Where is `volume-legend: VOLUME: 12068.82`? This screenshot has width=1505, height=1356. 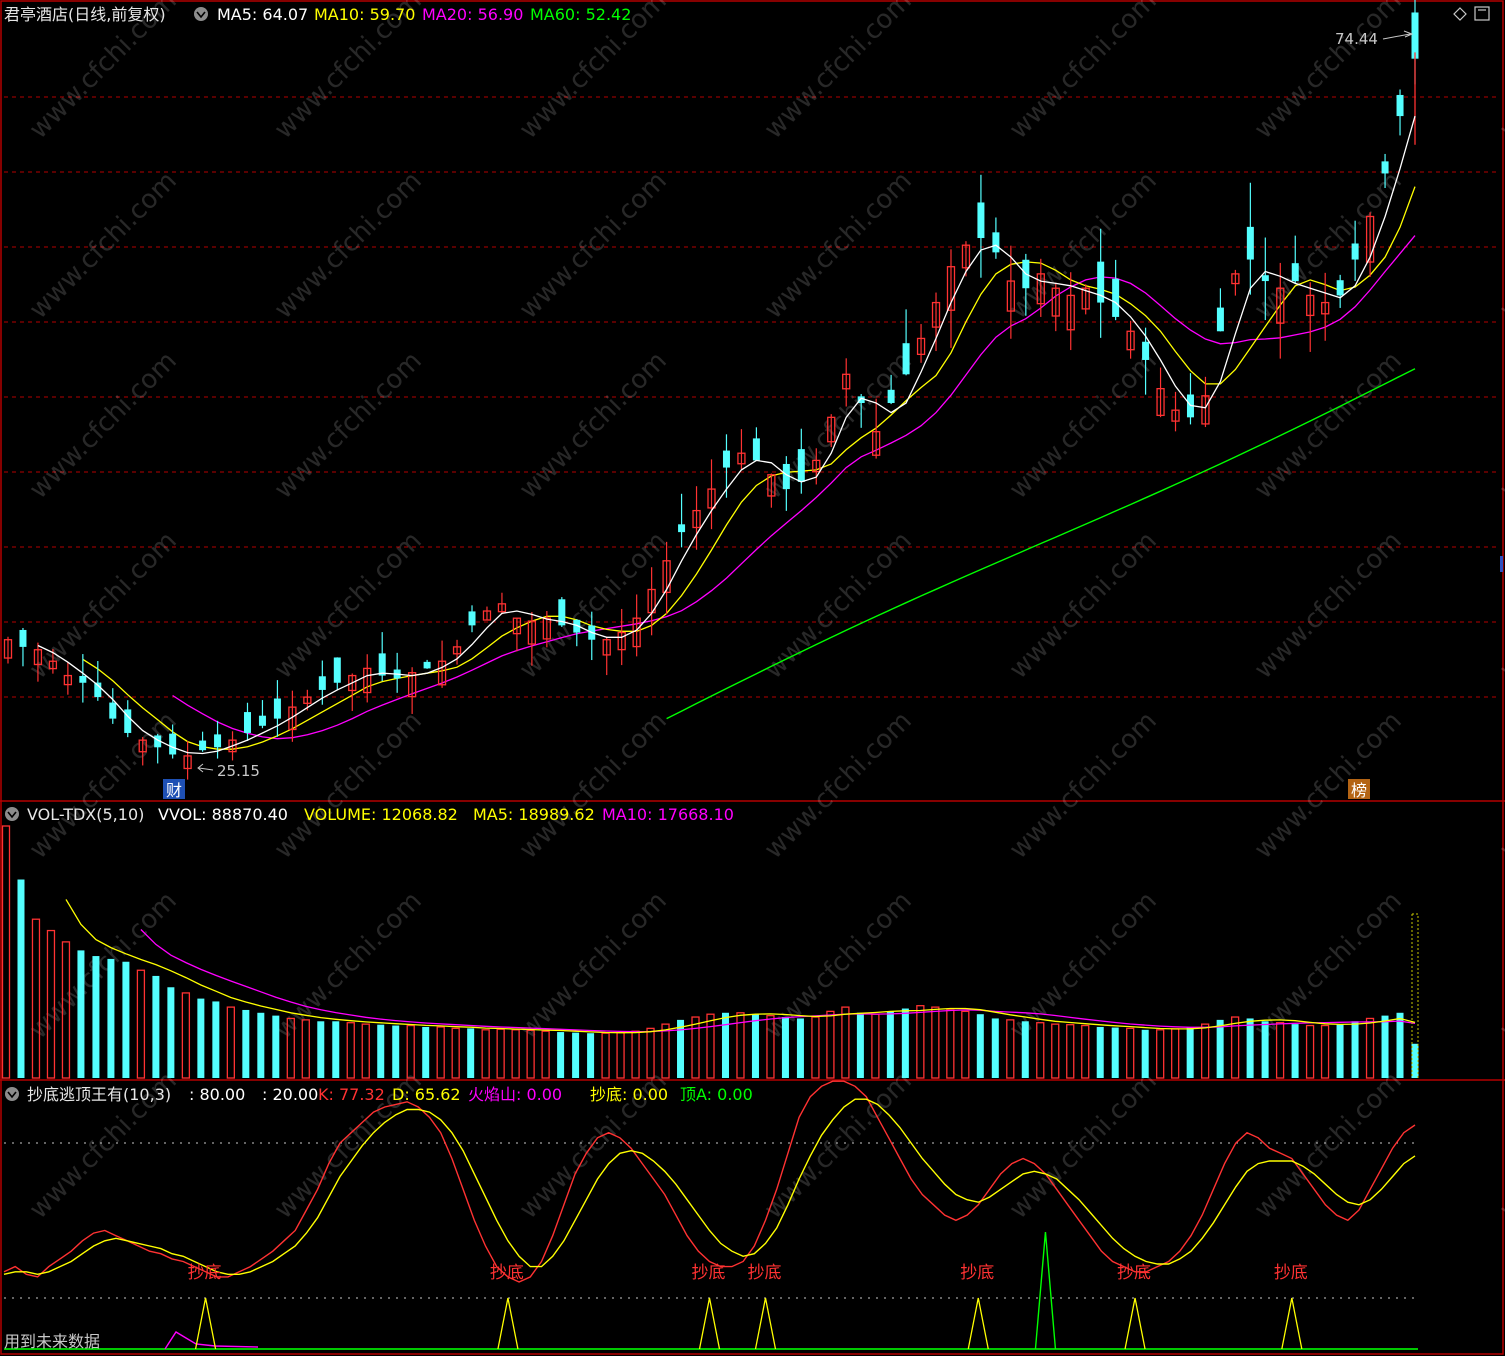 volume-legend: VOLUME: 12068.82 is located at coordinates (381, 814).